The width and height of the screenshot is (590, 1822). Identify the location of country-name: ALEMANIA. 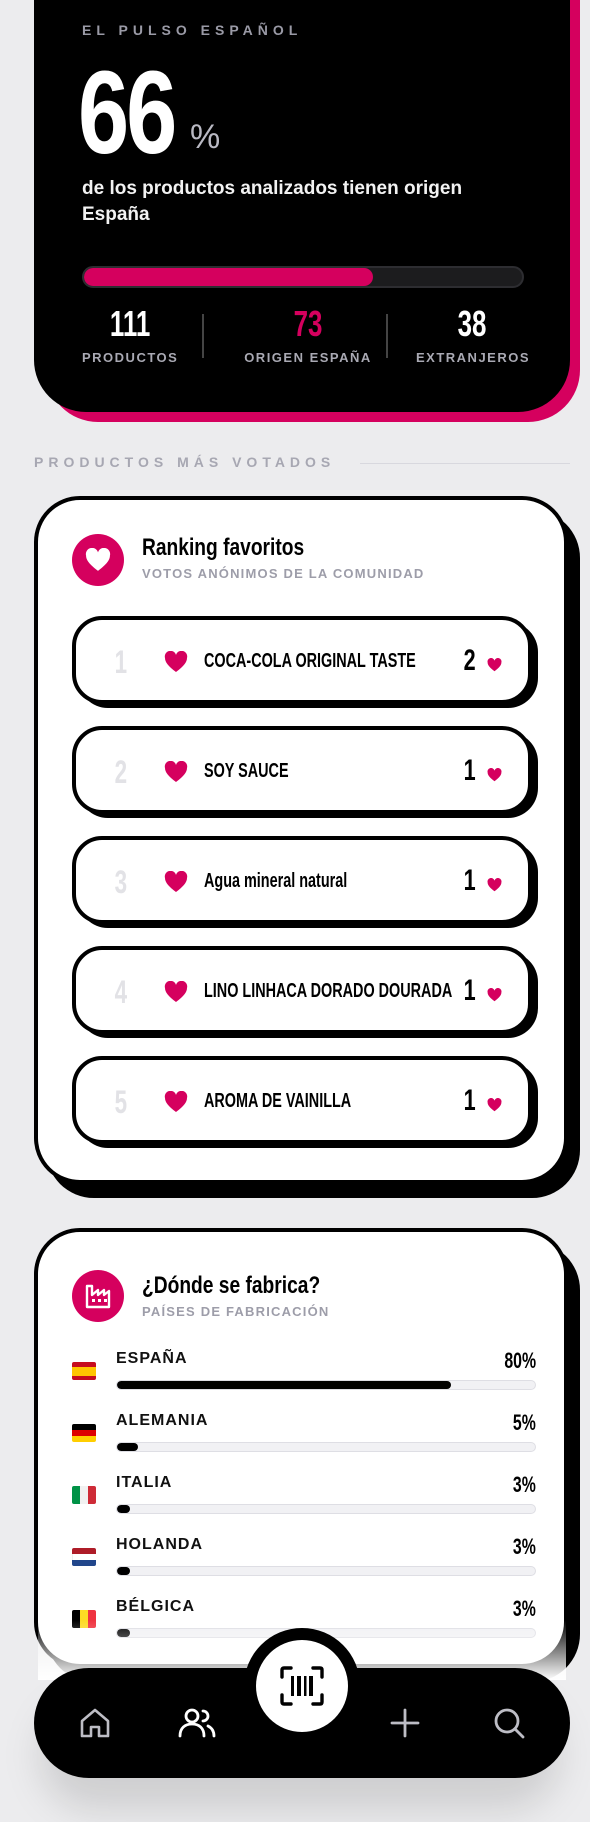
(162, 1420).